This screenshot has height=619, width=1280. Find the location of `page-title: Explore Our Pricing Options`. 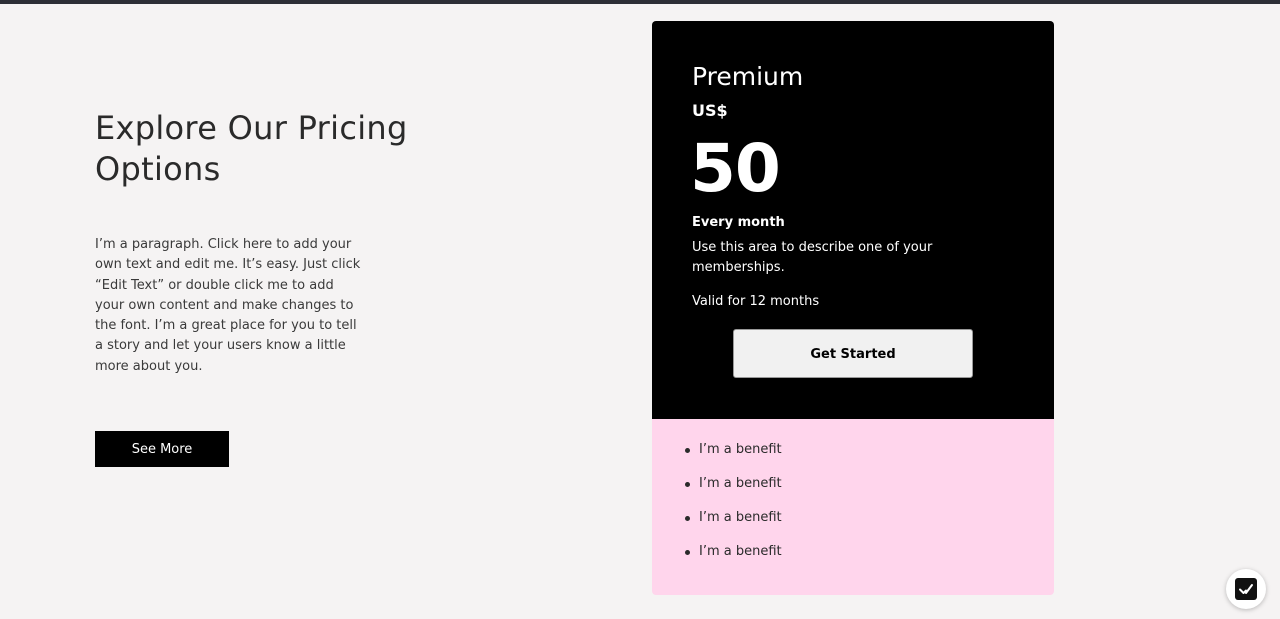

page-title: Explore Our Pricing Options is located at coordinates (251, 148).